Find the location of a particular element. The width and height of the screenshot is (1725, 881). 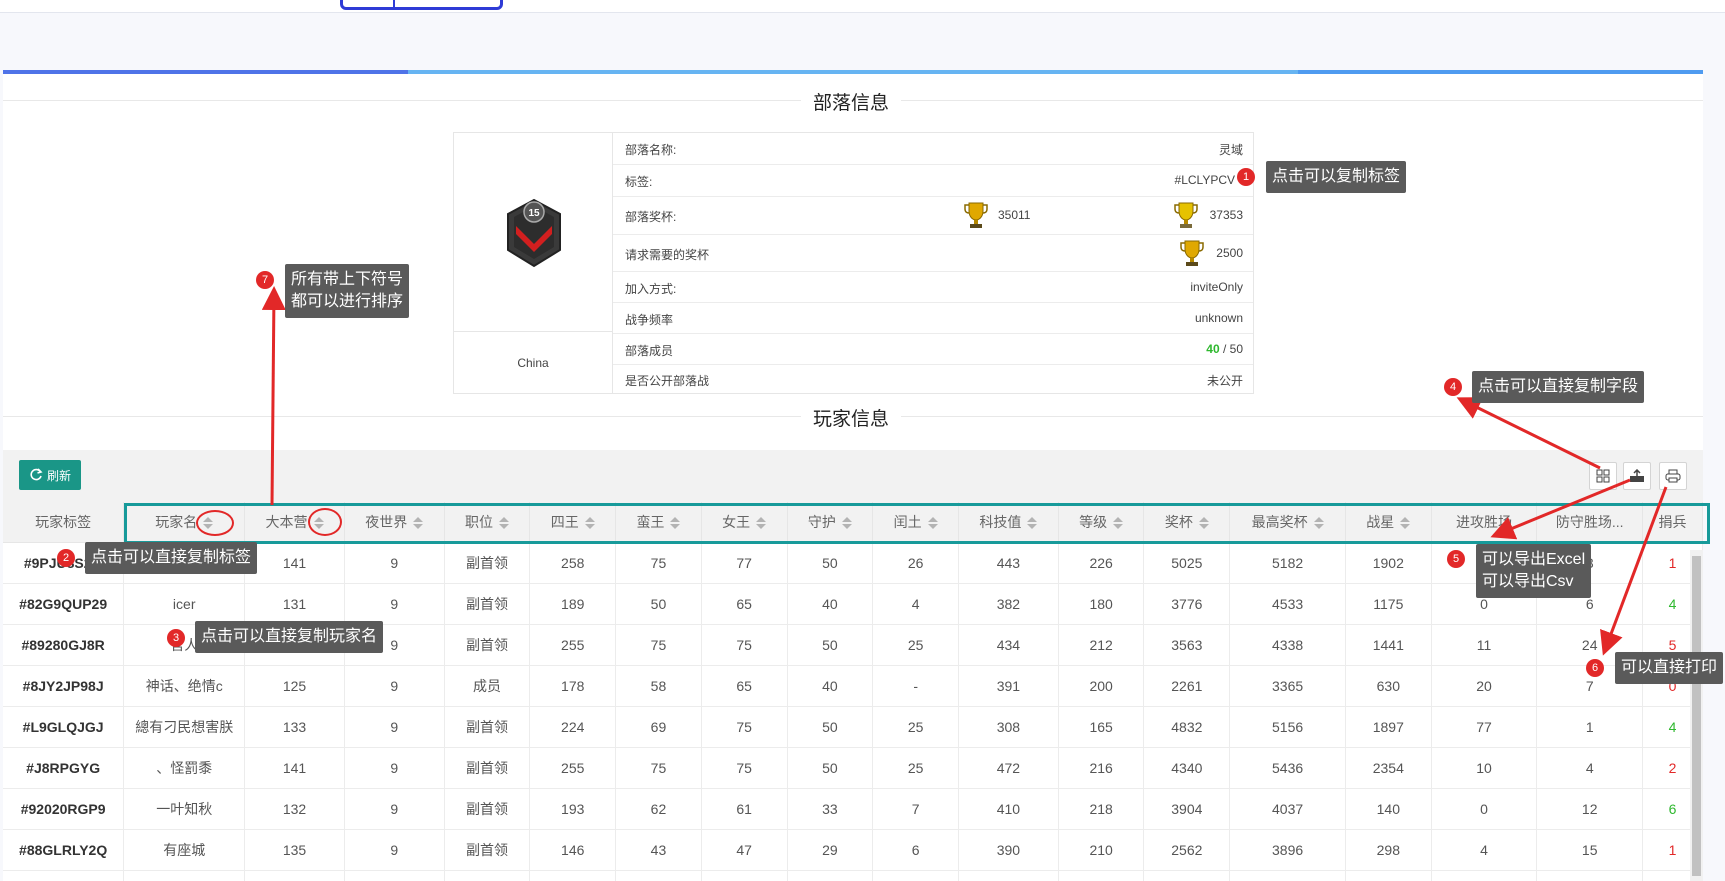

annotation-line: 可以导出Excel is located at coordinates (1534, 559).